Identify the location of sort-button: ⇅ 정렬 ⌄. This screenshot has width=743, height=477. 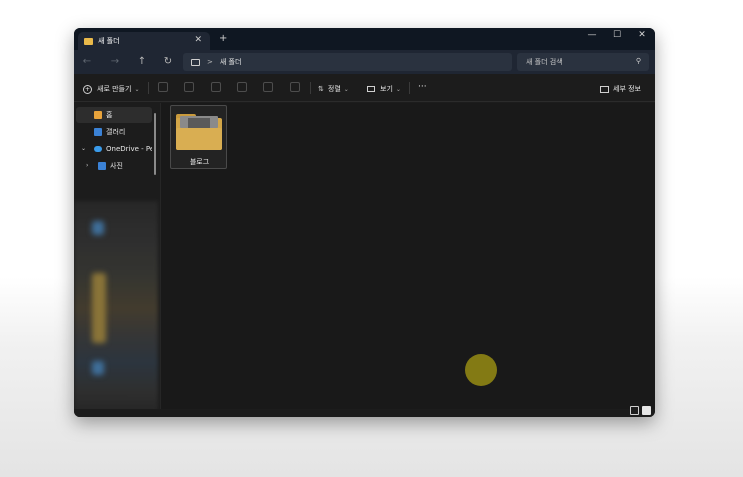
(333, 89).